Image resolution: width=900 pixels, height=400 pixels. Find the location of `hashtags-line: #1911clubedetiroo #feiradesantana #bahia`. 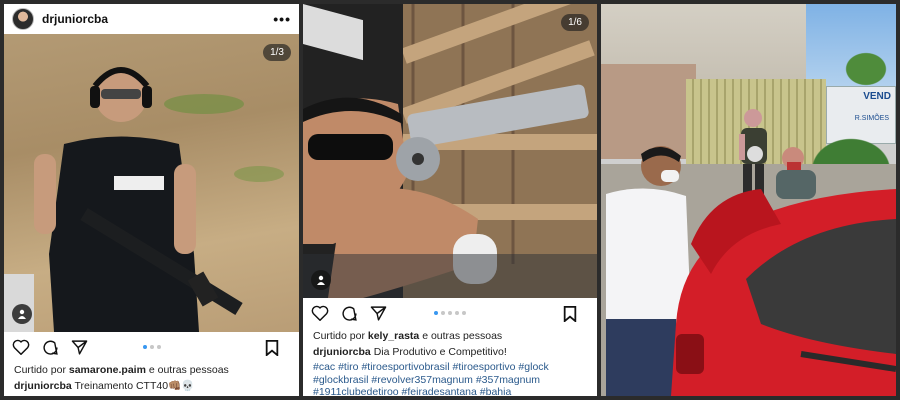

hashtags-line: #1911clubedetiroo #feiradesantana #bahia is located at coordinates (450, 391).